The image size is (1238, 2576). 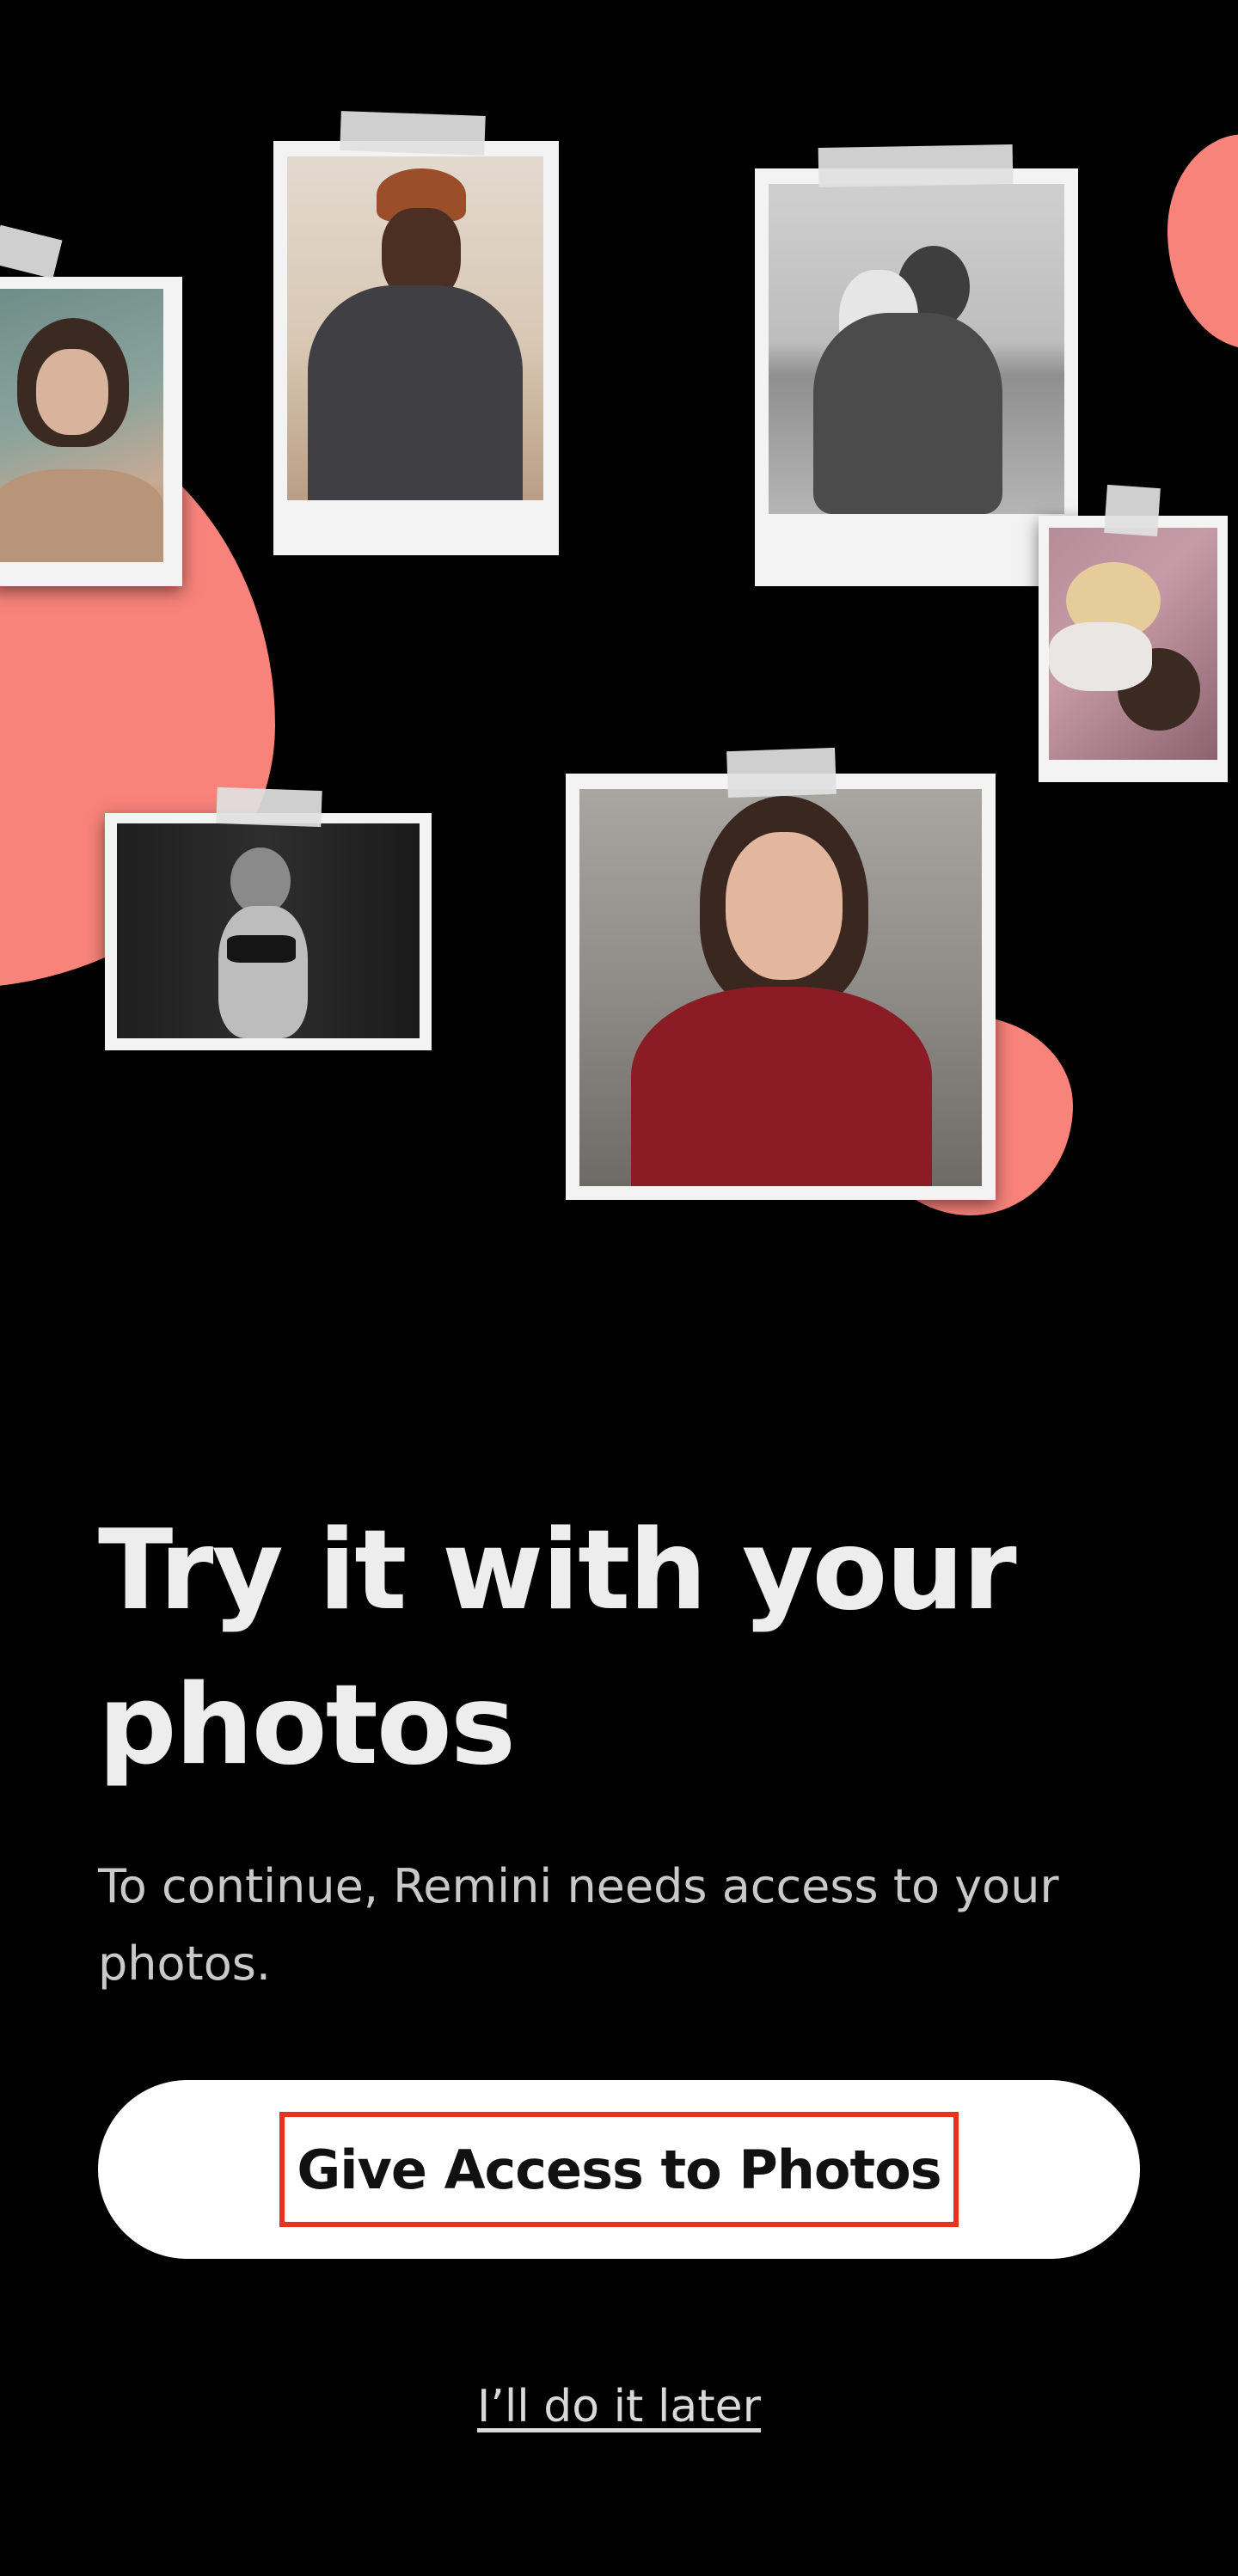 What do you see at coordinates (917, 349) in the screenshot?
I see `photo-father-baby` at bounding box center [917, 349].